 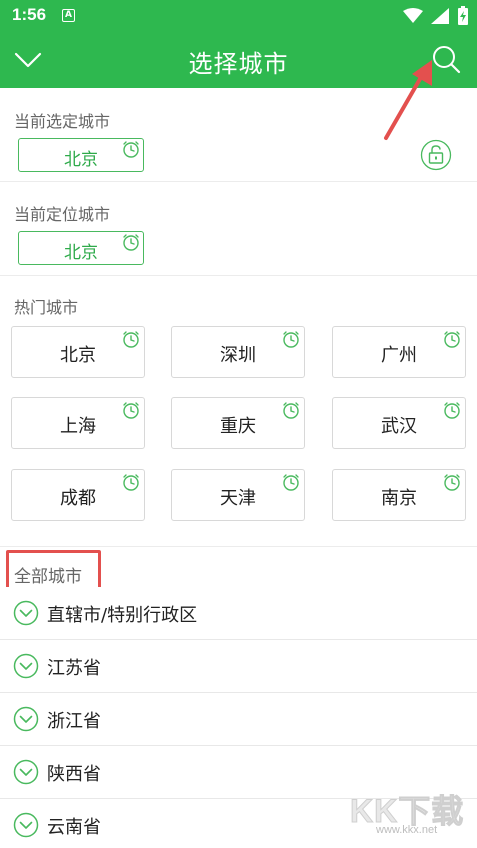 What do you see at coordinates (78, 352) in the screenshot?
I see `hot-city-button: 北京` at bounding box center [78, 352].